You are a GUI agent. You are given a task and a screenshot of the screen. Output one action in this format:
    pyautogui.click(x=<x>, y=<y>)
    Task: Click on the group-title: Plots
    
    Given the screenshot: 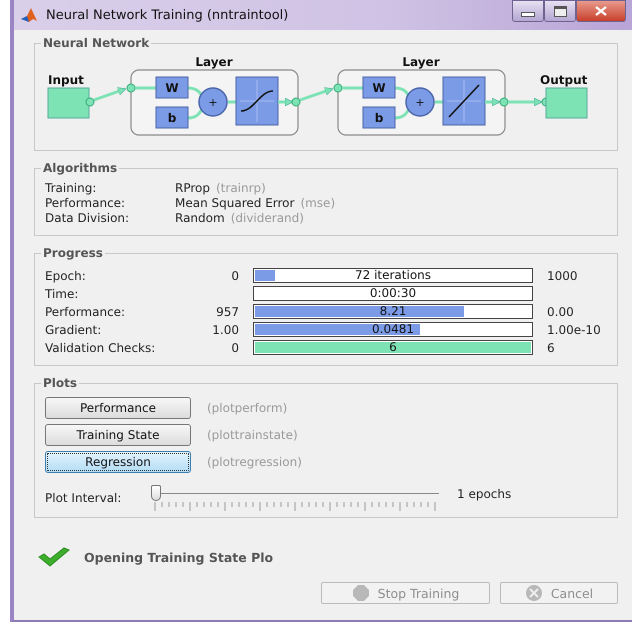 What is the action you would take?
    pyautogui.click(x=60, y=383)
    